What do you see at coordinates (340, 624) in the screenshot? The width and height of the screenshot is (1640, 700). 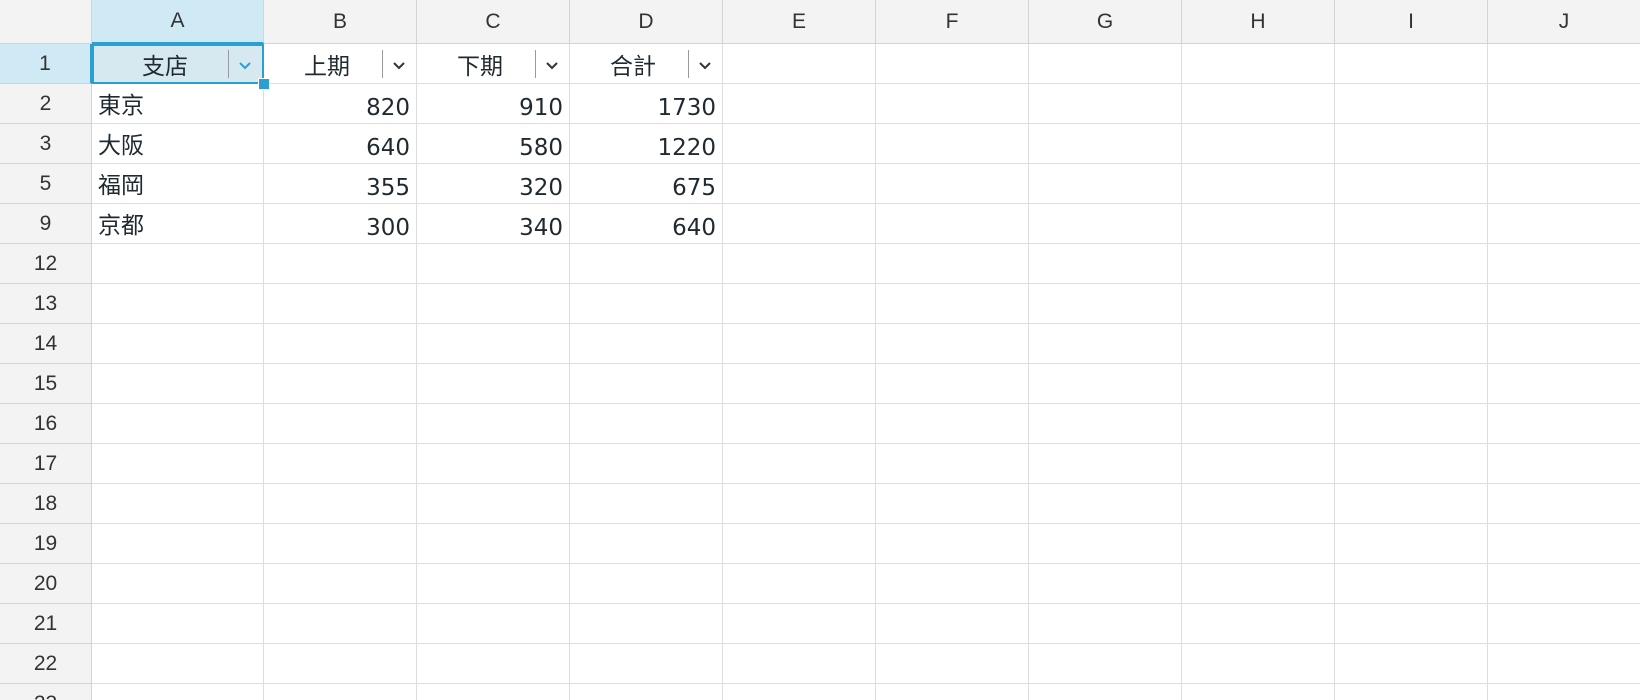 I see `cell-b21` at bounding box center [340, 624].